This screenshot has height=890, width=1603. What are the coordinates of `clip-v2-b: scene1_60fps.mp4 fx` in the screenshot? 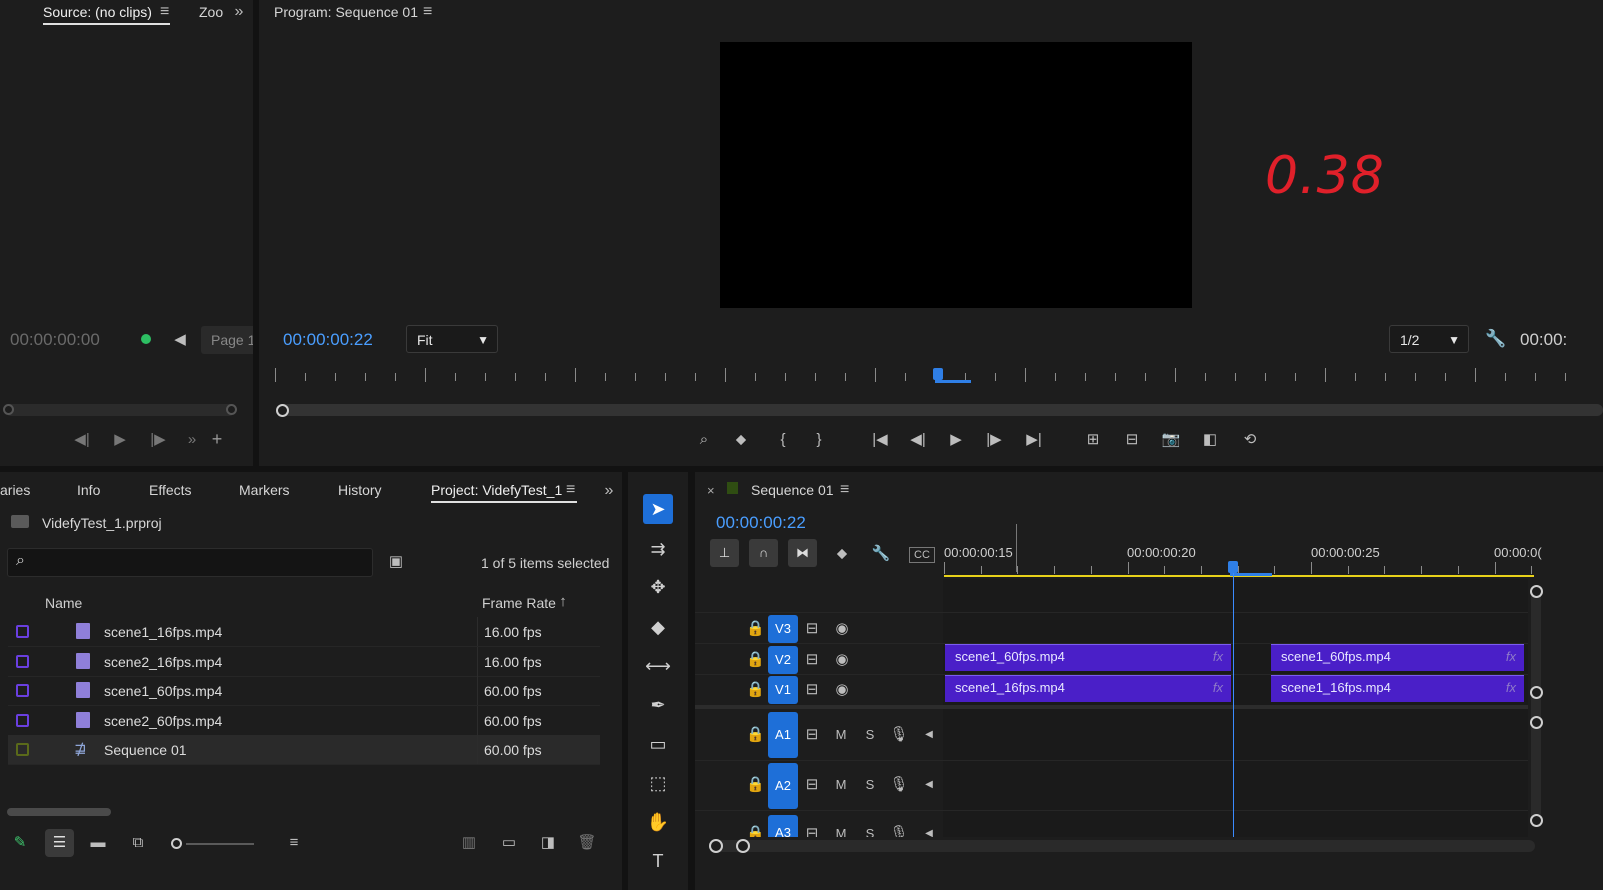 It's located at (1397, 657).